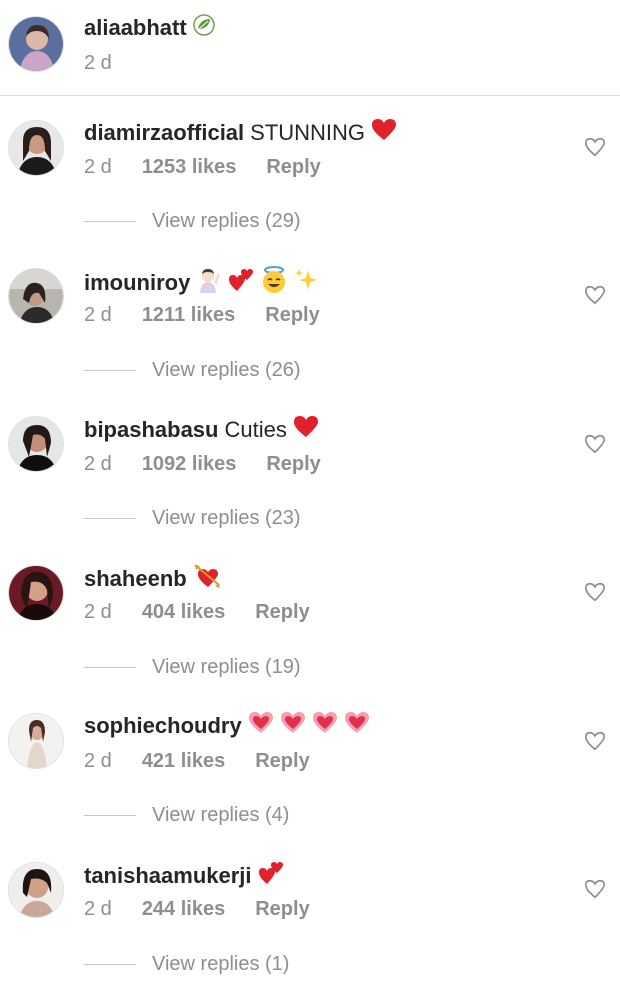  What do you see at coordinates (164, 133) in the screenshot?
I see `comment-username: diamirzaofficial` at bounding box center [164, 133].